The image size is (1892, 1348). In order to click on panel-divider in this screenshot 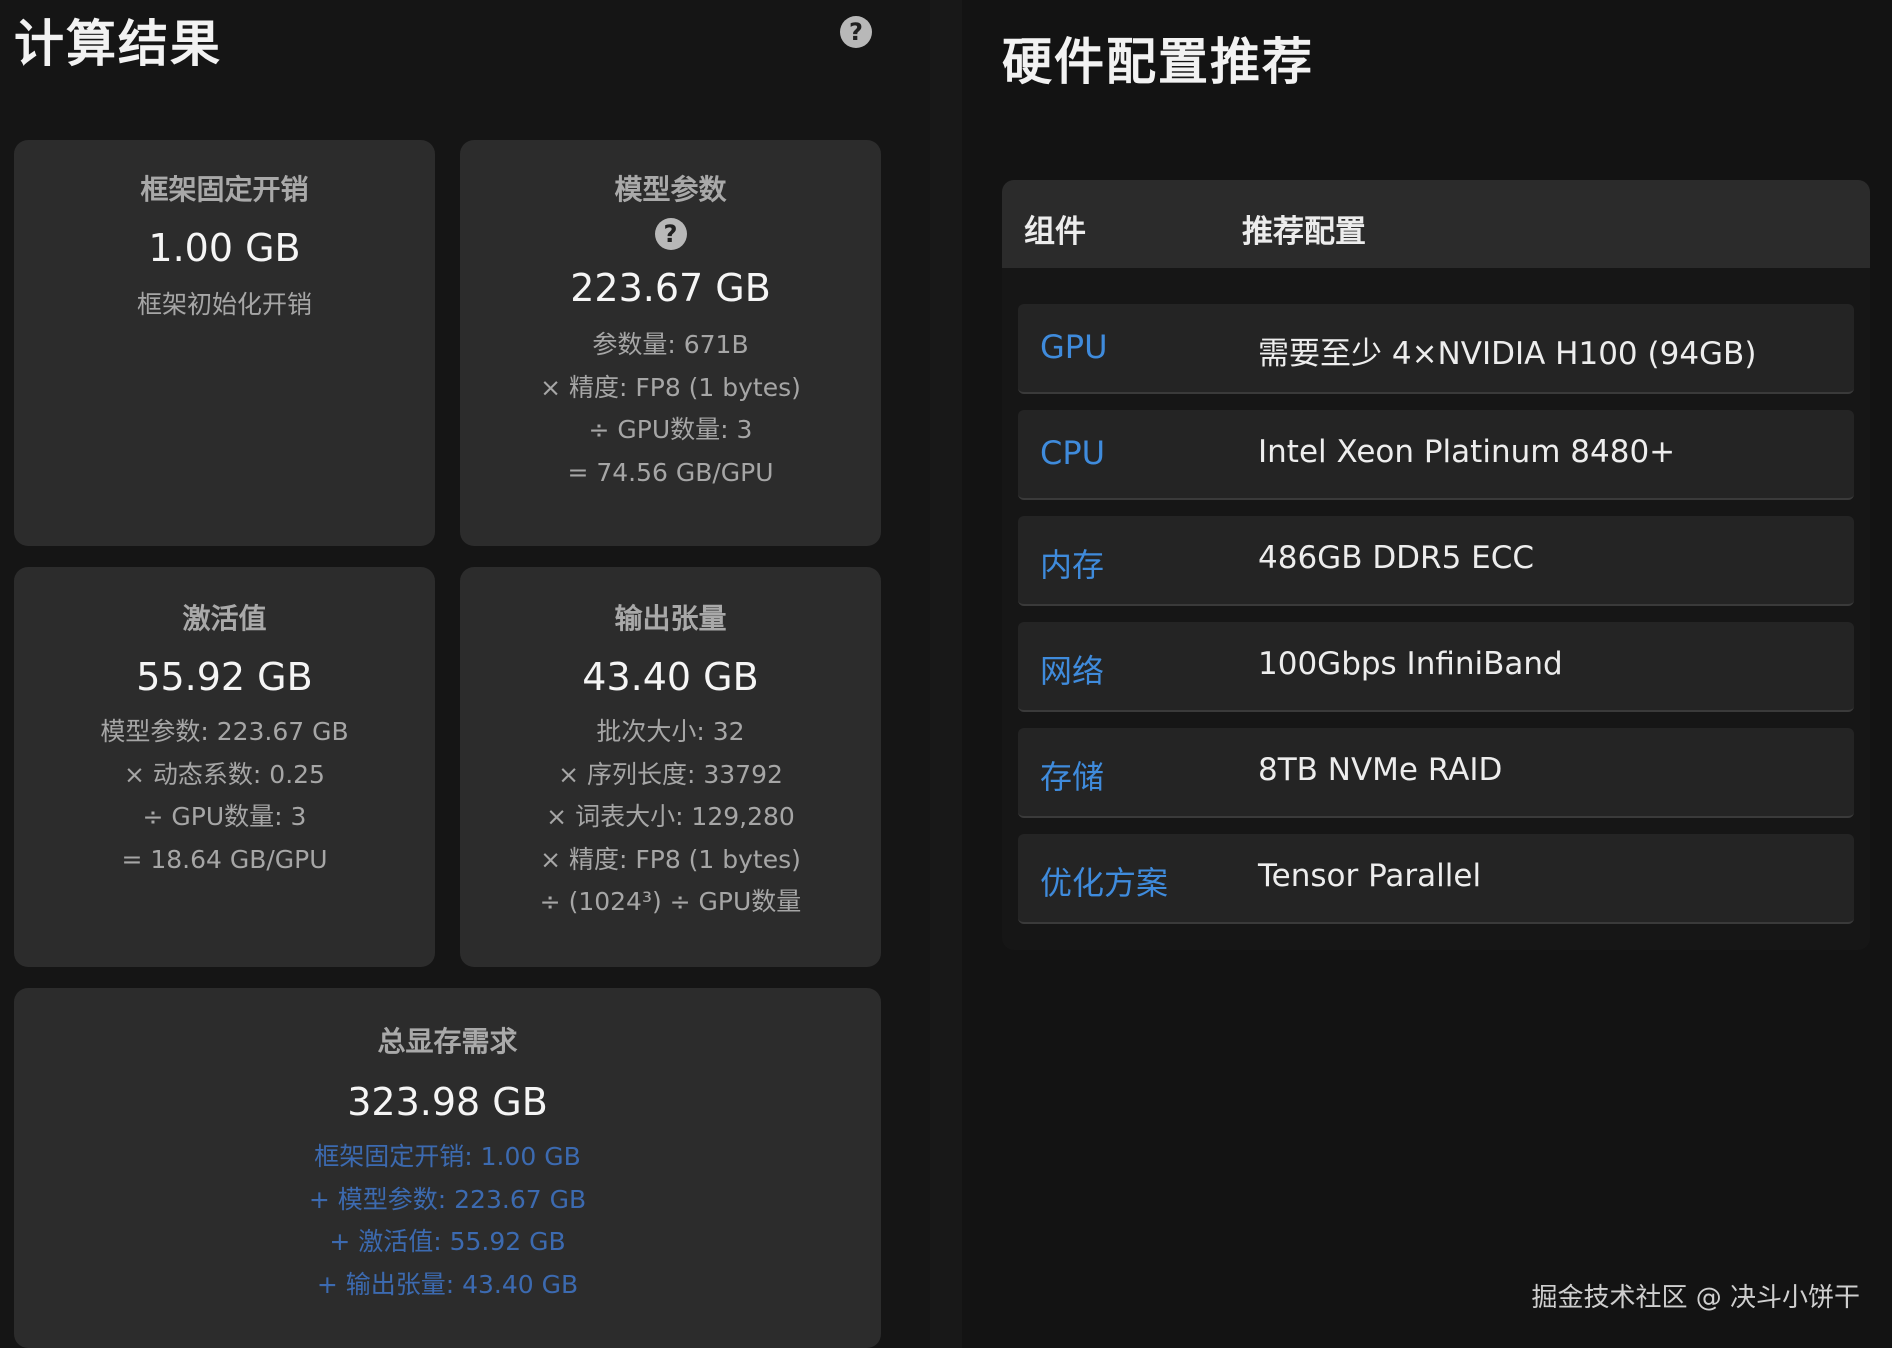, I will do `click(946, 674)`.